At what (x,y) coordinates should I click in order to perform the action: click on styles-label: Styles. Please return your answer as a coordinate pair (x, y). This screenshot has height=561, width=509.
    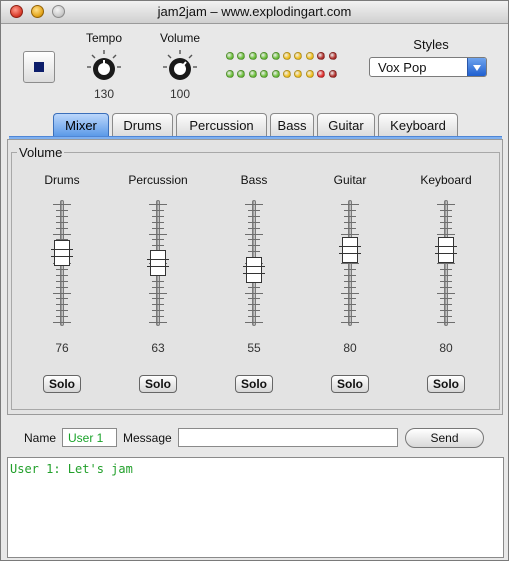
    Looking at the image, I should click on (431, 44).